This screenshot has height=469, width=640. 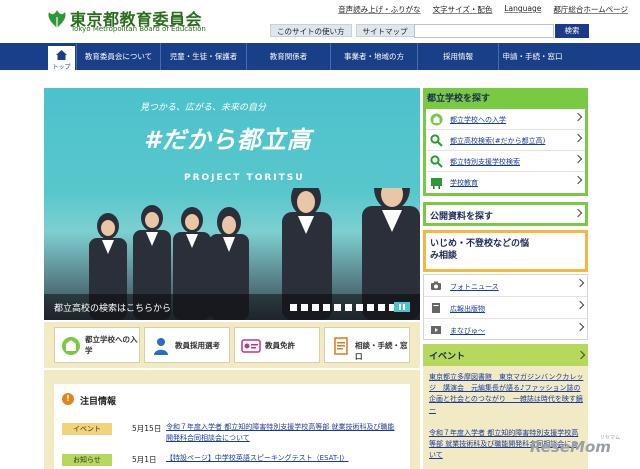 What do you see at coordinates (341, 346) in the screenshot?
I see `document-icon` at bounding box center [341, 346].